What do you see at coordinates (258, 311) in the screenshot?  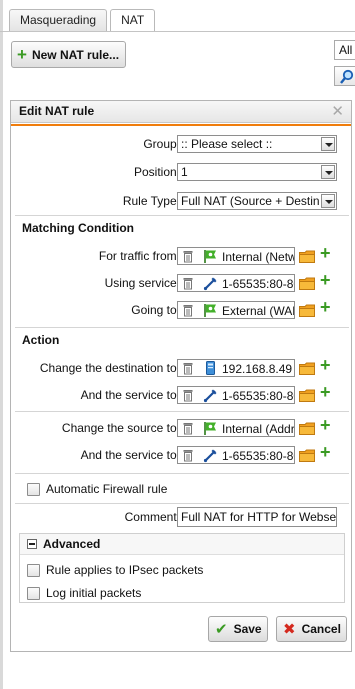 I see `going-to-value: External (WAN) (Address)` at bounding box center [258, 311].